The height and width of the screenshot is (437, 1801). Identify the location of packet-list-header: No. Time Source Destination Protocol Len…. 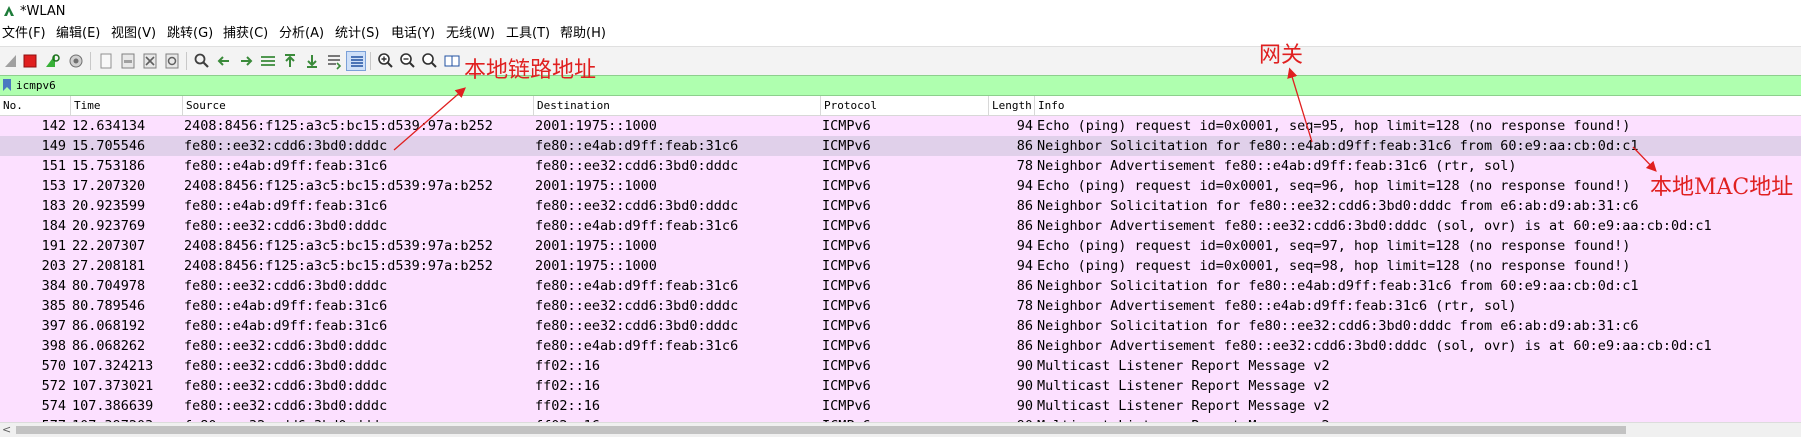
(900, 106).